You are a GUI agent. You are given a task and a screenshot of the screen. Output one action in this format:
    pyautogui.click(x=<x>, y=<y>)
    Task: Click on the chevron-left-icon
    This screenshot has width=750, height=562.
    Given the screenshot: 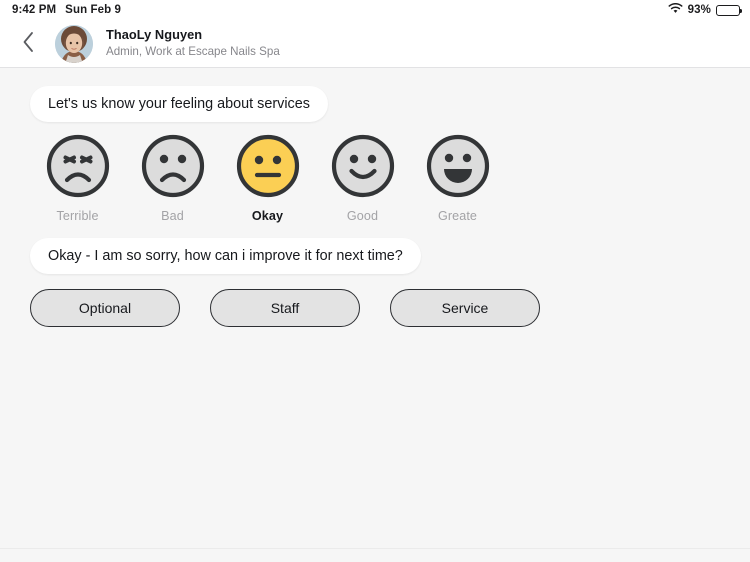 What is the action you would take?
    pyautogui.click(x=28, y=43)
    